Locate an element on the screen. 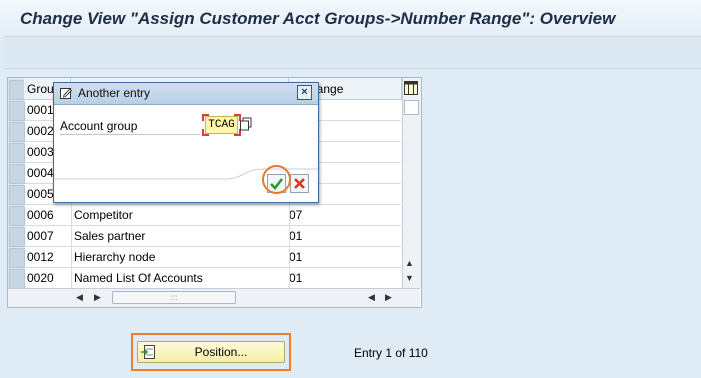 This screenshot has width=701, height=378. range-cell: 07 is located at coordinates (339, 215).